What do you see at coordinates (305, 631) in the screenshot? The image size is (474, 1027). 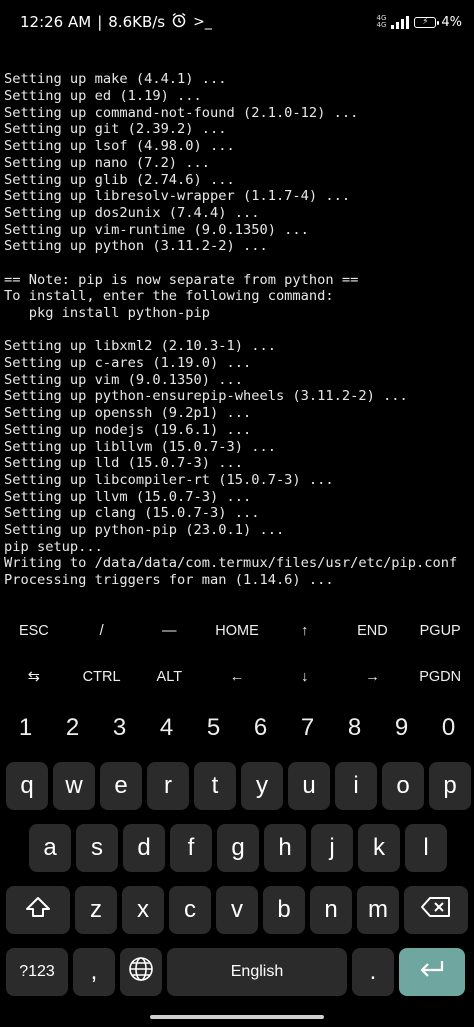 I see `extra-key-row1-4: ↑` at bounding box center [305, 631].